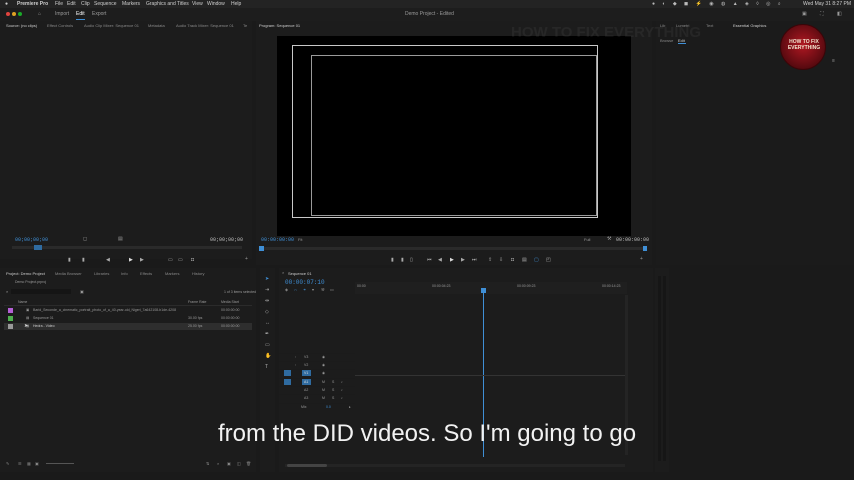  I want to click on timeline-close-icon: ×, so click(283, 272).